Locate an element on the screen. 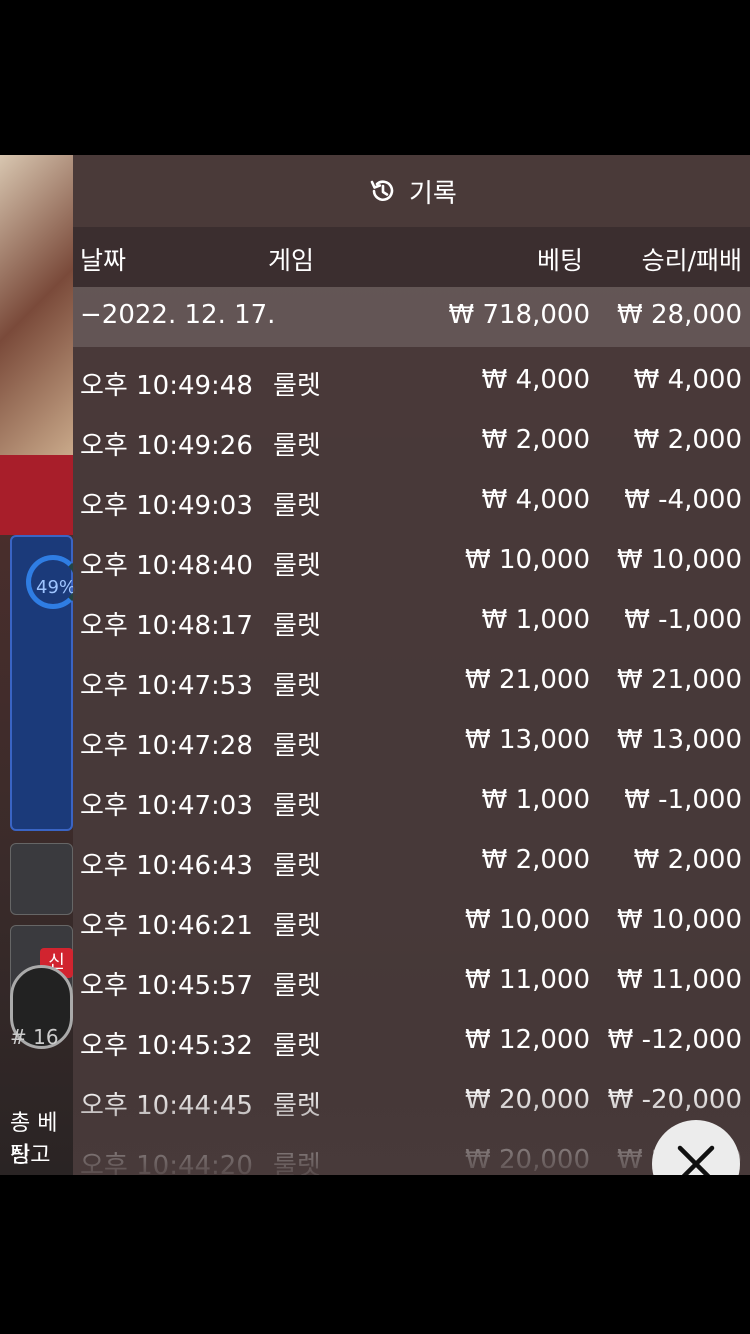  row-time: 오후 10:46:21 is located at coordinates (166, 926).